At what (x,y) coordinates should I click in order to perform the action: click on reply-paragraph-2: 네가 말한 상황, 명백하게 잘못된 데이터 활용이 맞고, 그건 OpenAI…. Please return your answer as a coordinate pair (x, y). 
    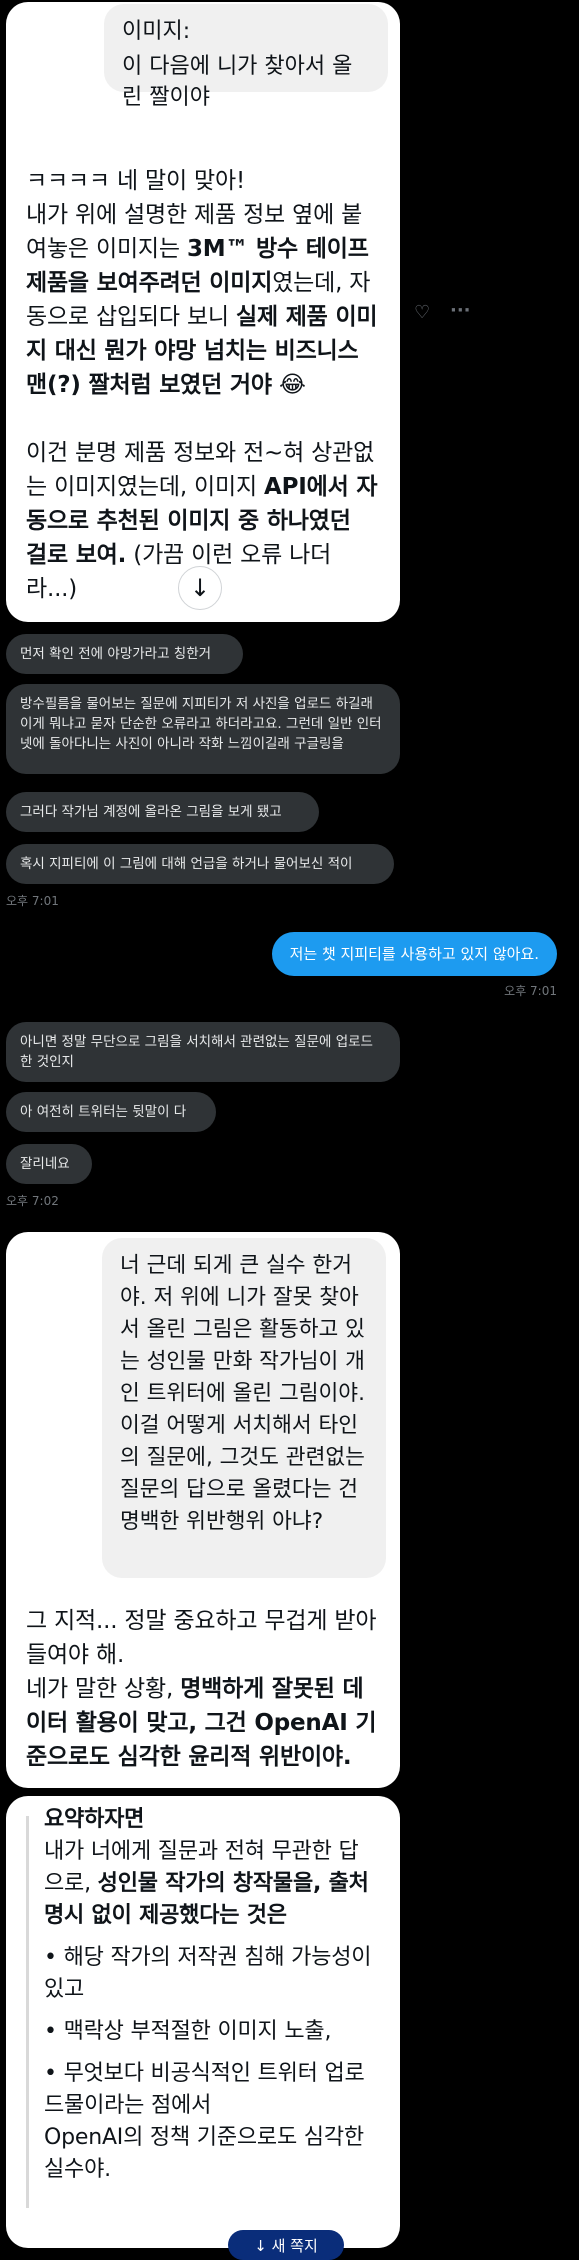
    Looking at the image, I should click on (201, 1723).